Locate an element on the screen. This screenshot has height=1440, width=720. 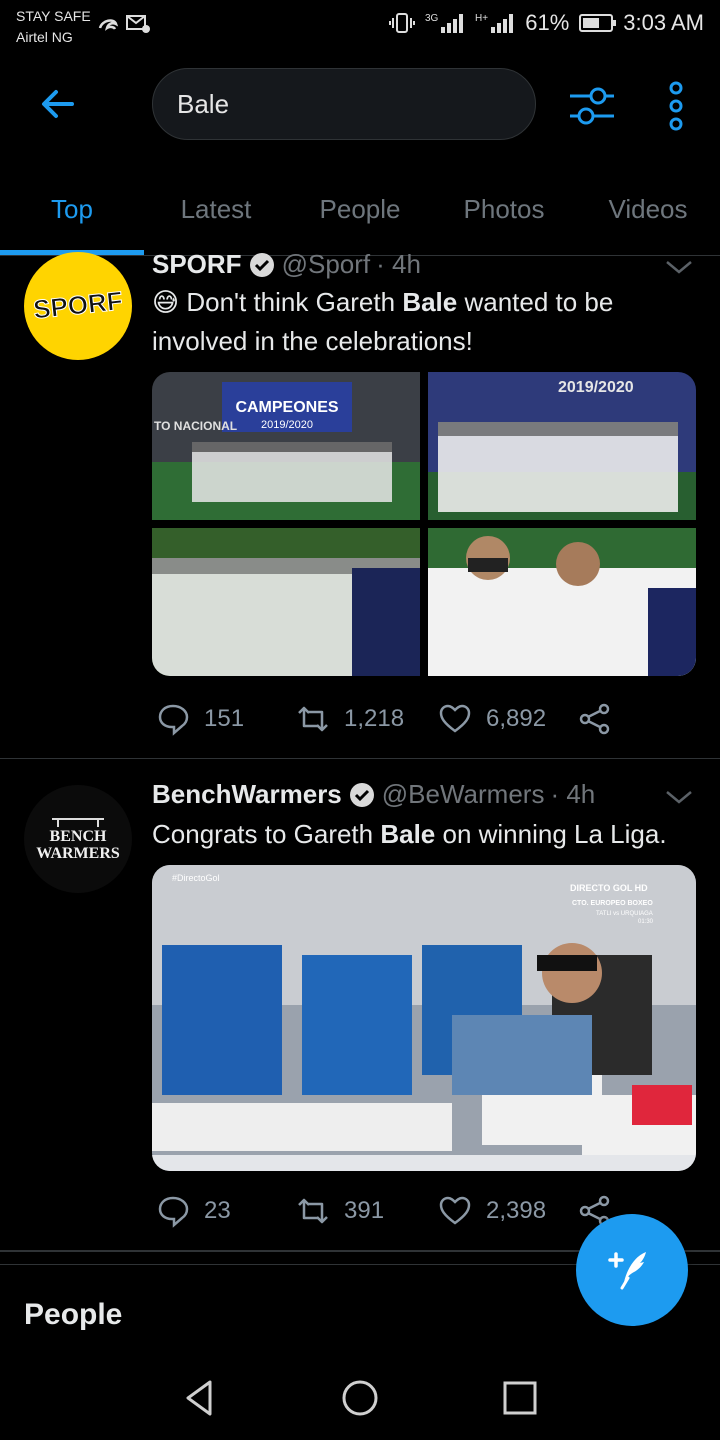
nav-back-icon is located at coordinates (200, 1398).